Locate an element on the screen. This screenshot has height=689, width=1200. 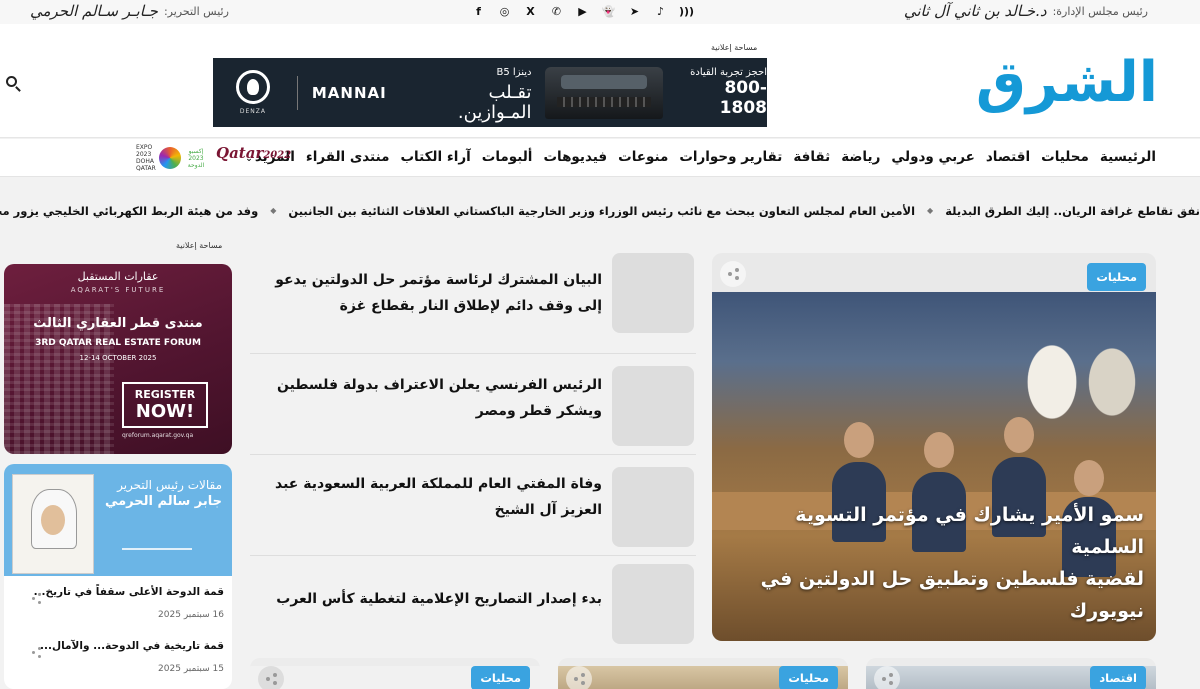
rss-icon: ))) is located at coordinates (686, 11).